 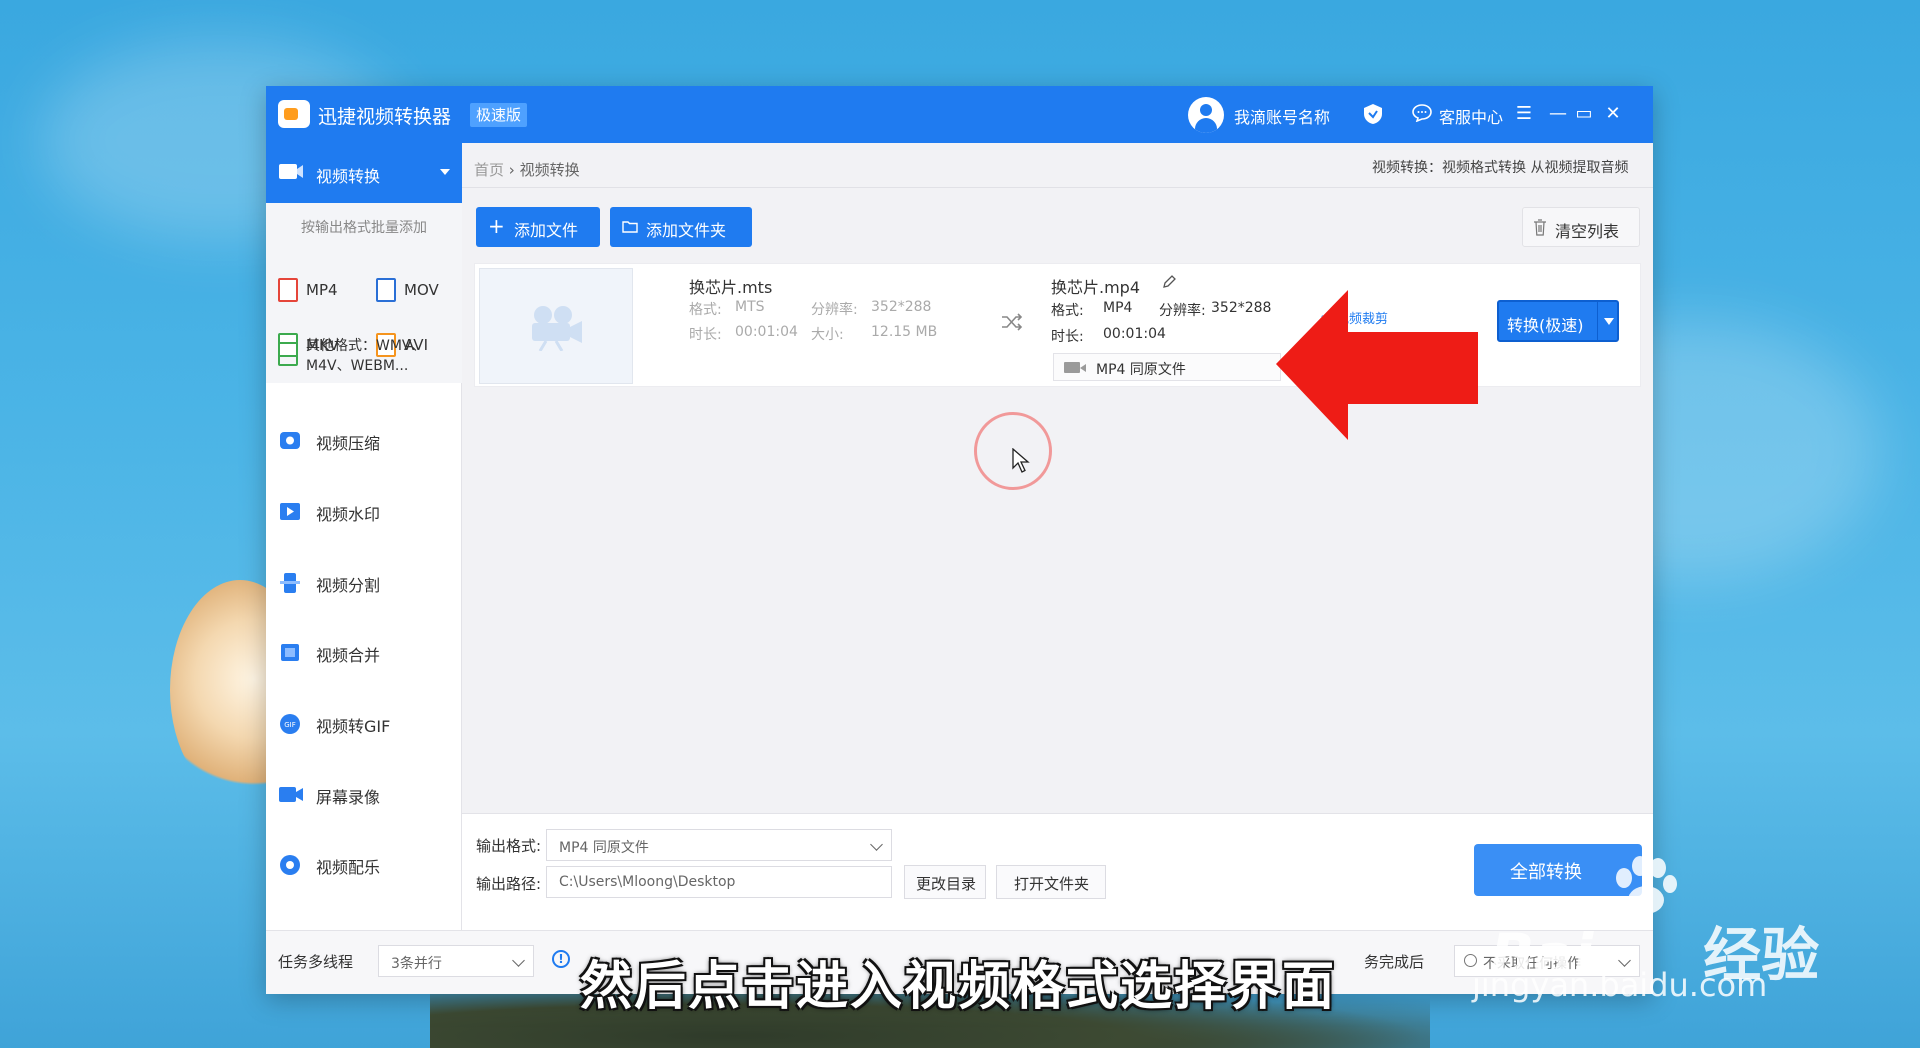 What do you see at coordinates (1613, 114) in the screenshot?
I see `close-button: ✕` at bounding box center [1613, 114].